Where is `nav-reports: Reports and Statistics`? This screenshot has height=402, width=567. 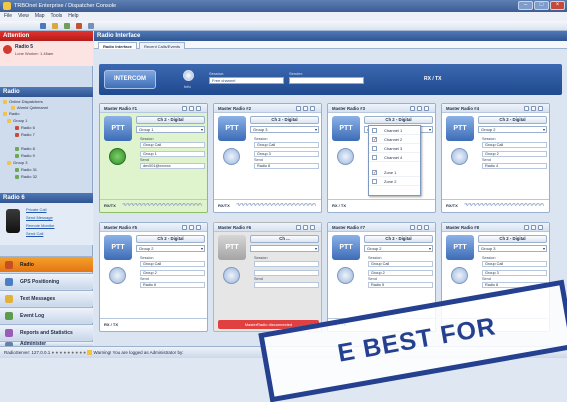
nav-reports: Reports and Statistics is located at coordinates (46, 332).